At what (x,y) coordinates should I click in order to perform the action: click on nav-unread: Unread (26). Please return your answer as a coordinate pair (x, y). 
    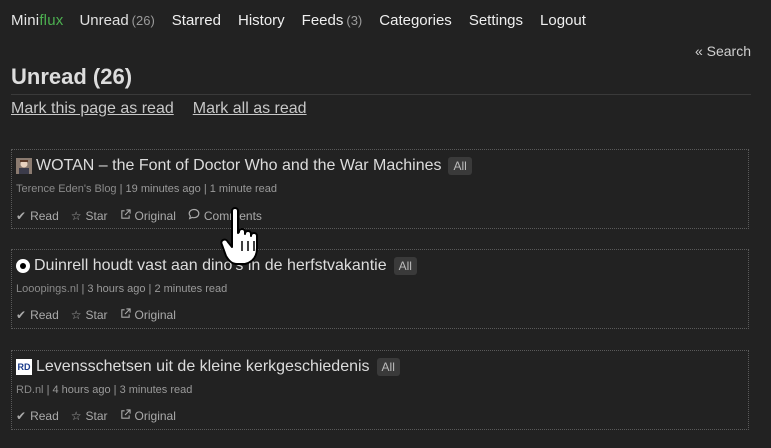
    Looking at the image, I should click on (116, 20).